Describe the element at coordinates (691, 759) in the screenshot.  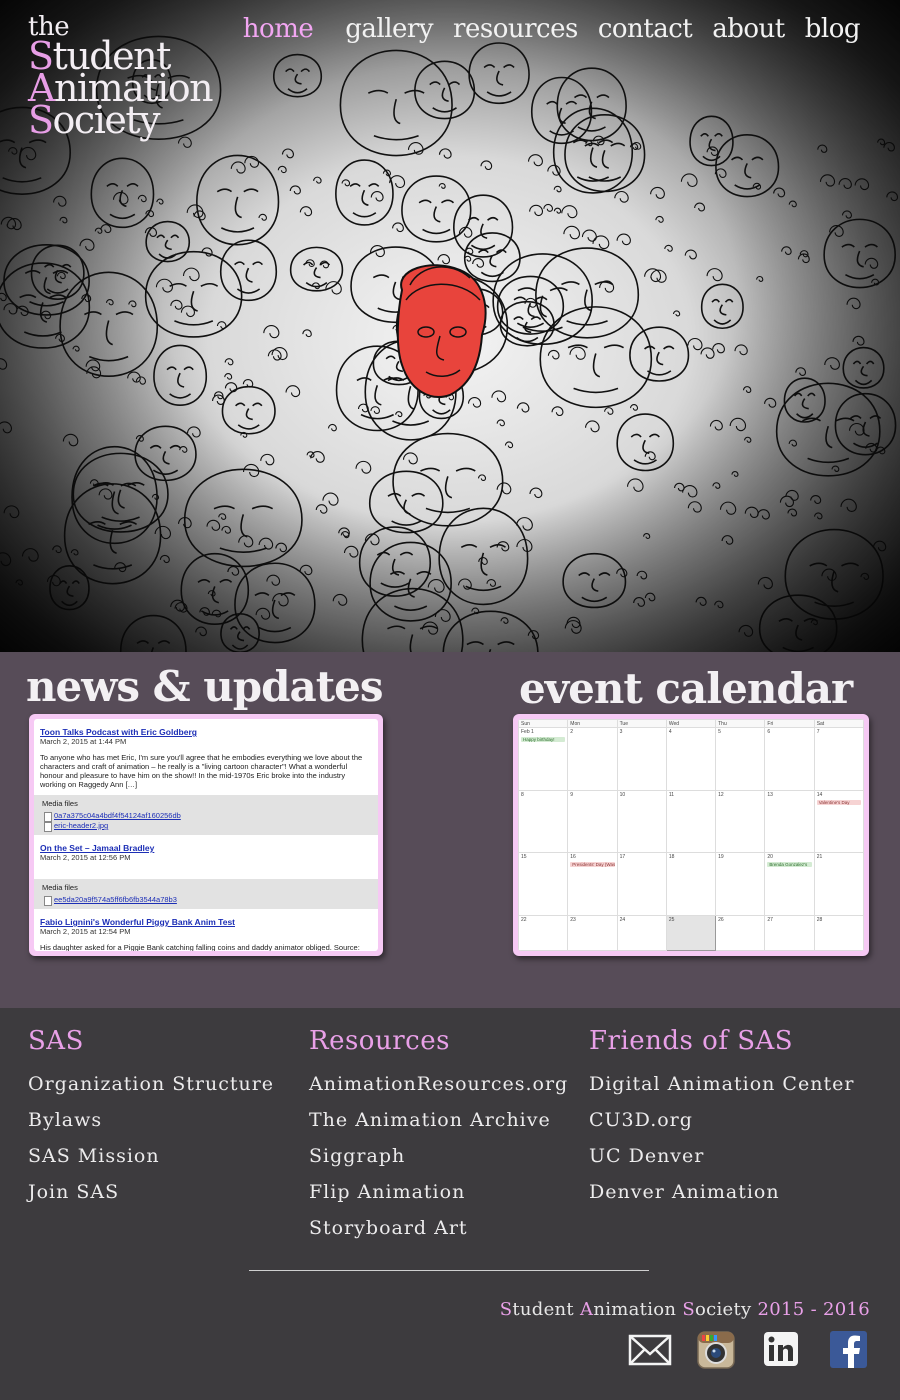
I see `calendar-day-cell: 4` at that location.